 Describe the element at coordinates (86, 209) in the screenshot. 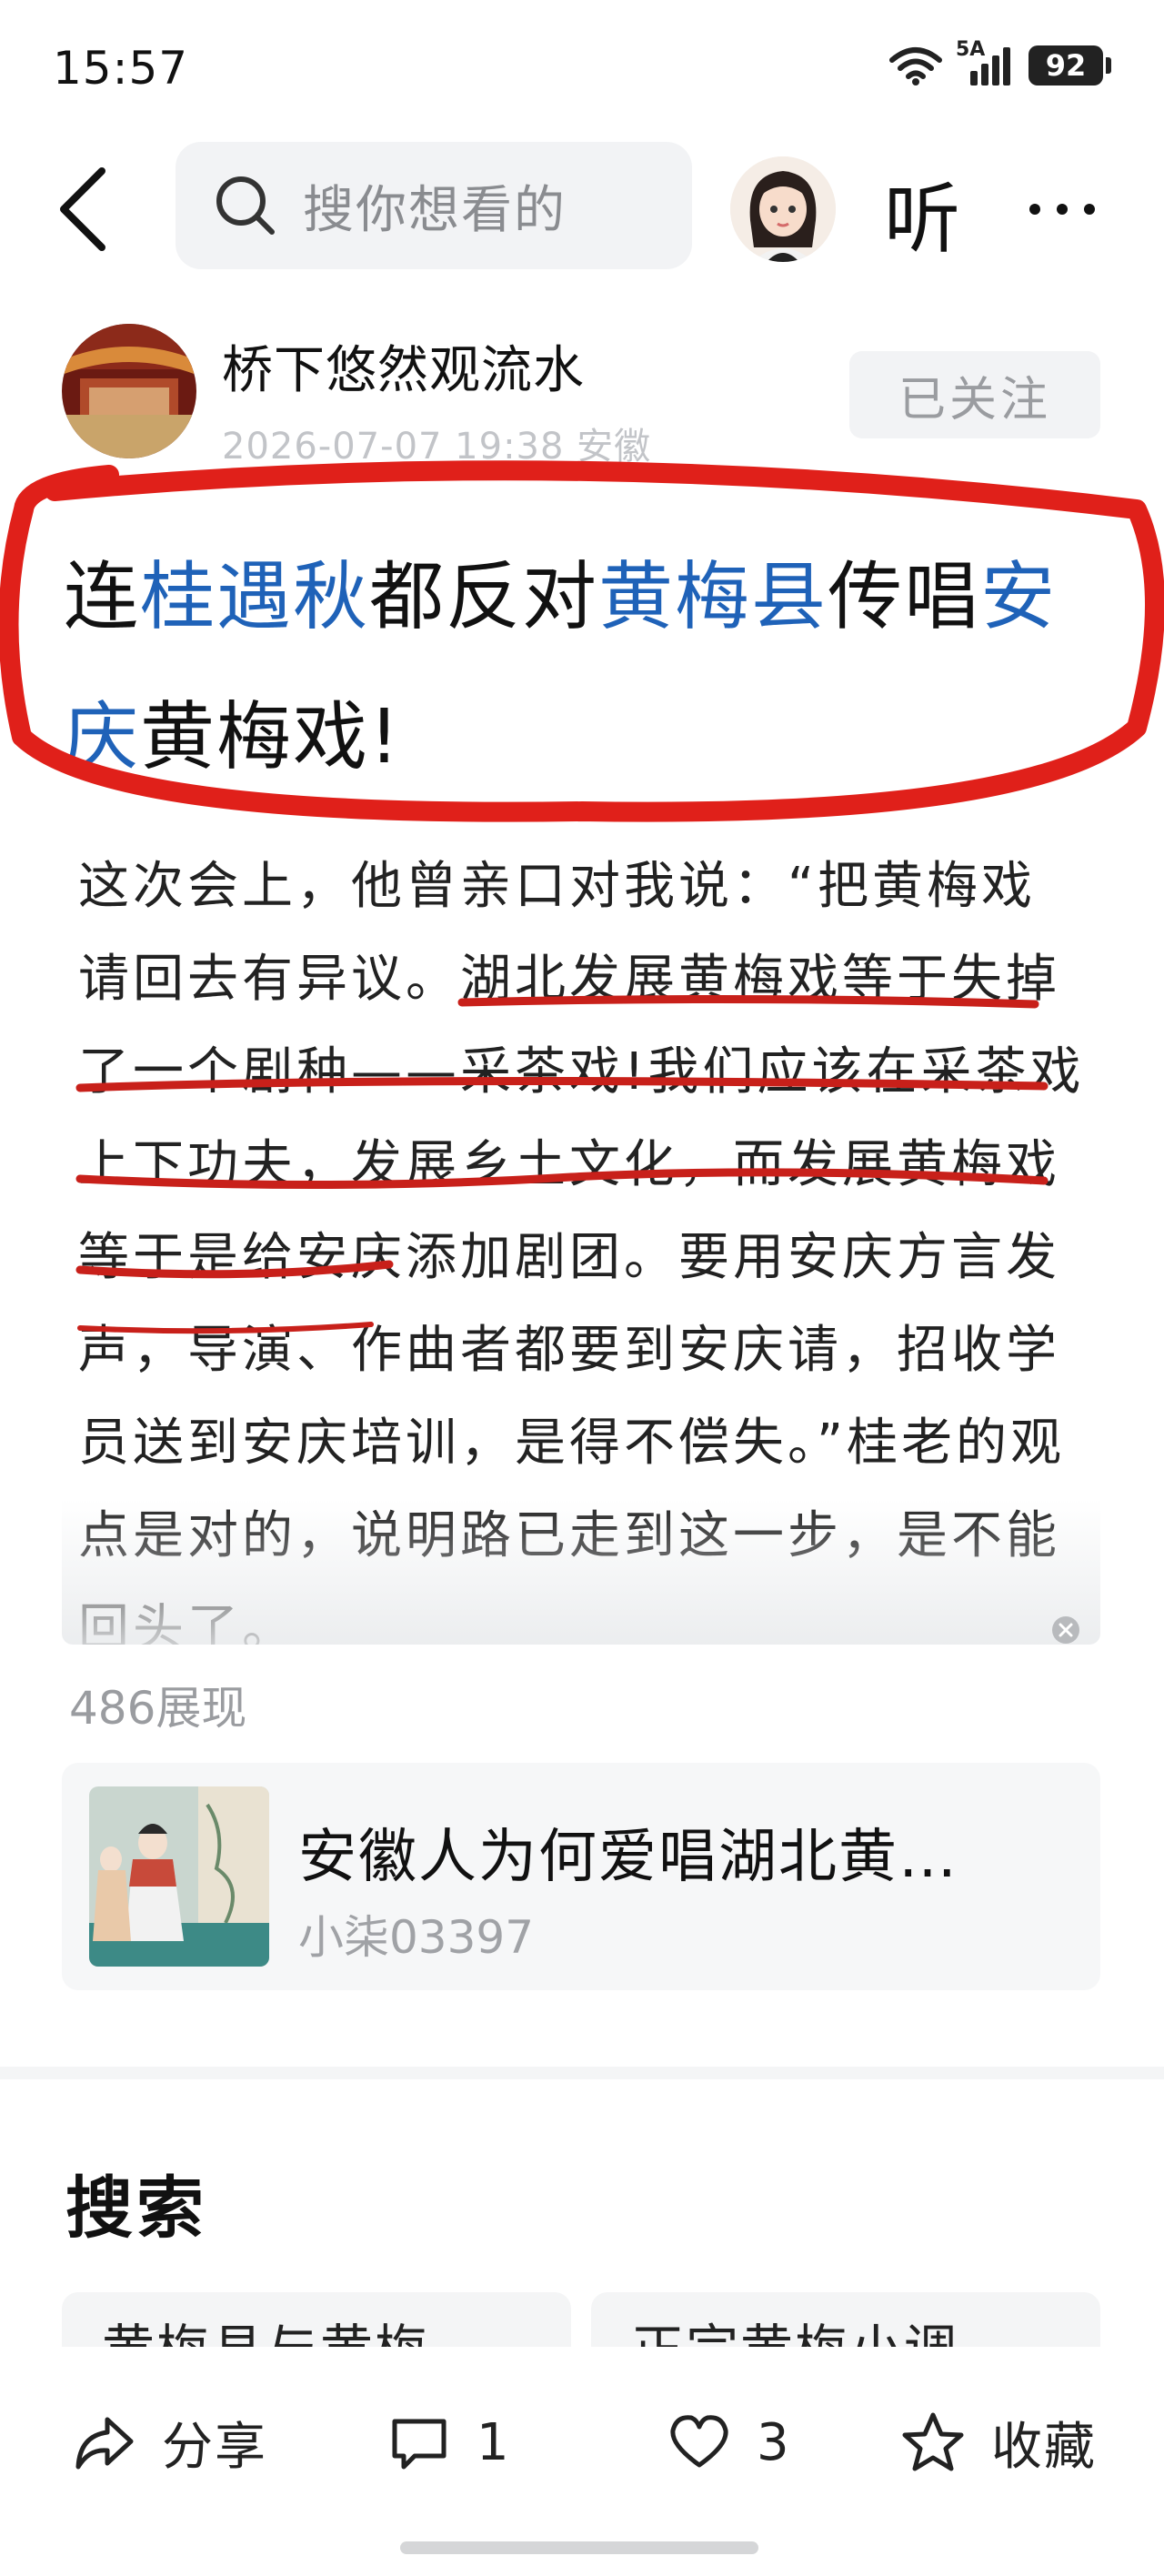

I see `back-arrow-icon` at that location.